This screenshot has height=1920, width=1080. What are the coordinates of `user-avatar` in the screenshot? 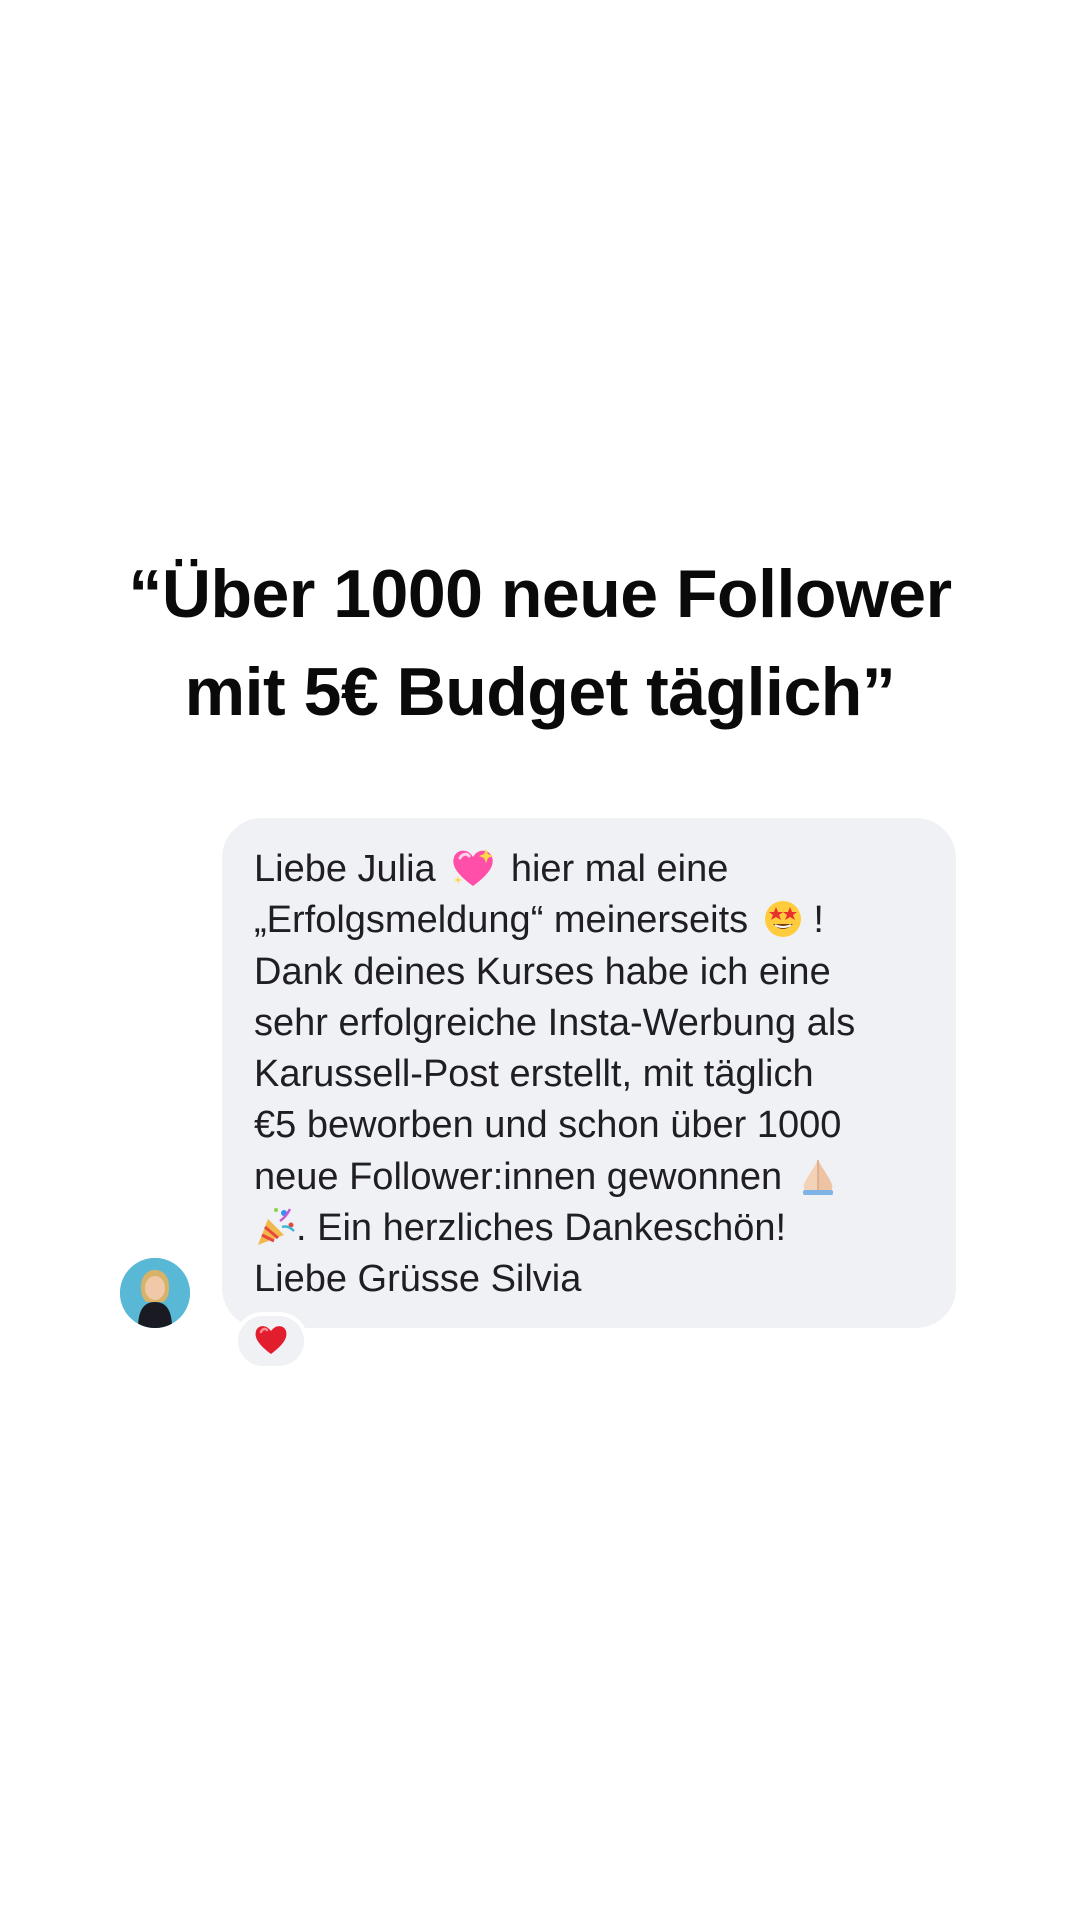 It's located at (155, 1293).